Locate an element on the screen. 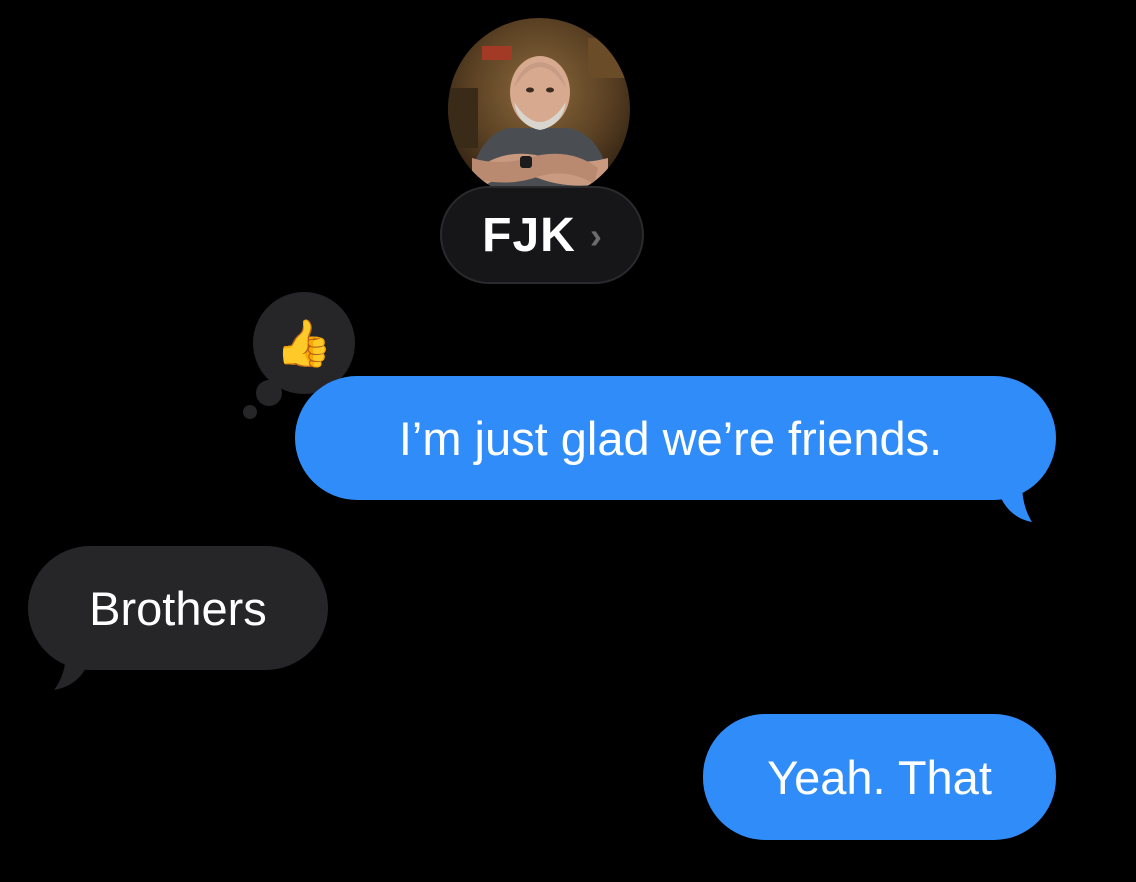  contact-avatar is located at coordinates (539, 109).